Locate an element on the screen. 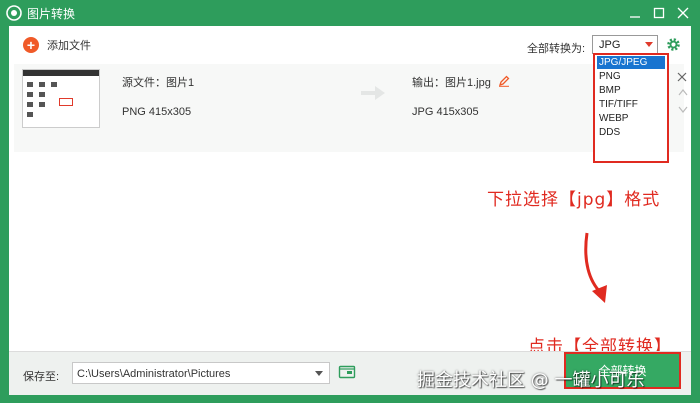  minimize-button is located at coordinates (635, 13).